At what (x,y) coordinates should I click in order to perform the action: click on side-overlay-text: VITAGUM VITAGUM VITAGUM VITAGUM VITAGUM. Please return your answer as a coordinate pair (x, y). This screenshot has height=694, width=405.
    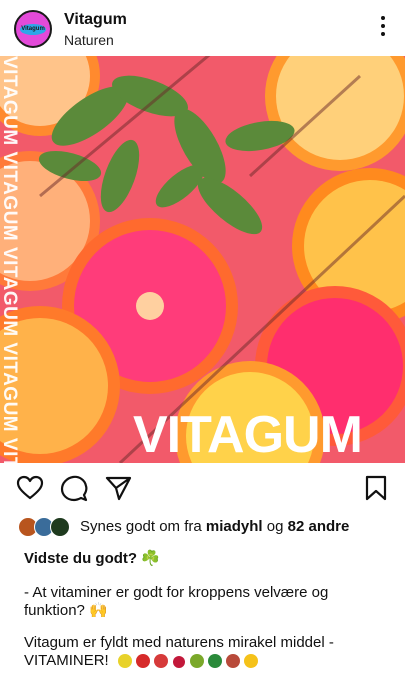
    Looking at the image, I should click on (11, 259).